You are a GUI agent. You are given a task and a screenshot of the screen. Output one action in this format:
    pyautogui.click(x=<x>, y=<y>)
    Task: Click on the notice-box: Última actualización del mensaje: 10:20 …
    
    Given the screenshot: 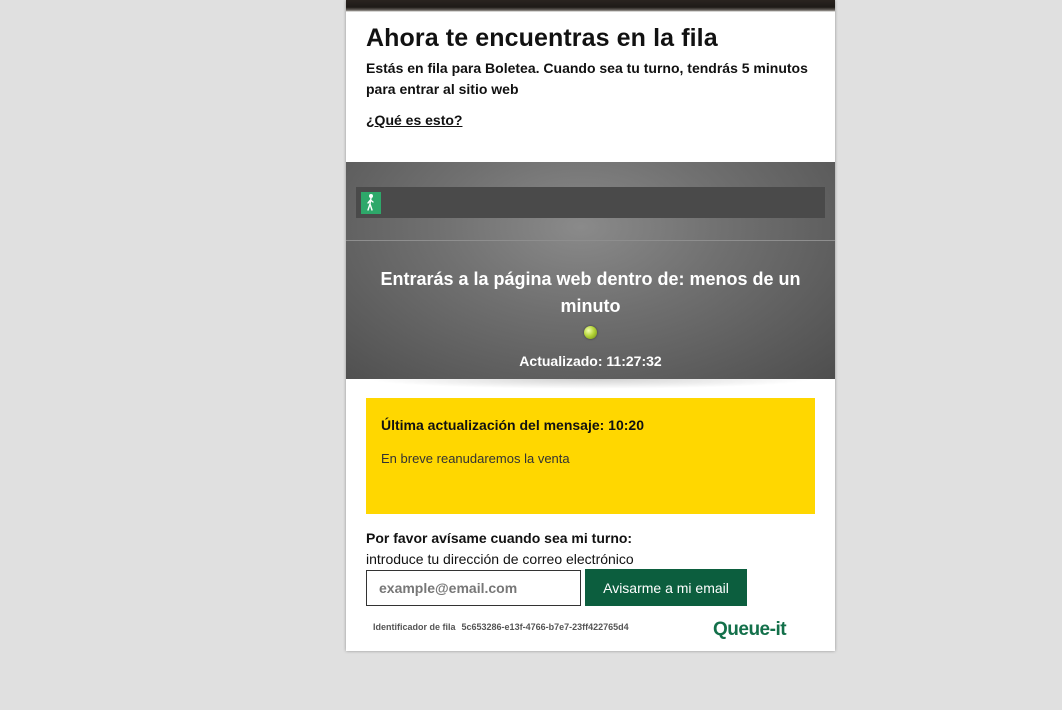 What is the action you would take?
    pyautogui.click(x=590, y=456)
    